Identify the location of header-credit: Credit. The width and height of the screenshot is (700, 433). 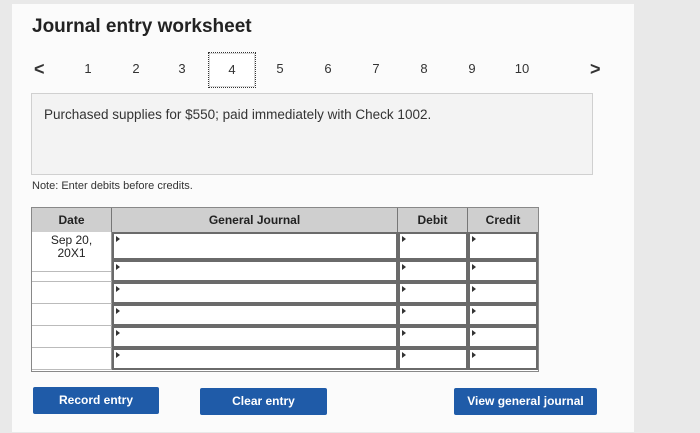
(503, 220).